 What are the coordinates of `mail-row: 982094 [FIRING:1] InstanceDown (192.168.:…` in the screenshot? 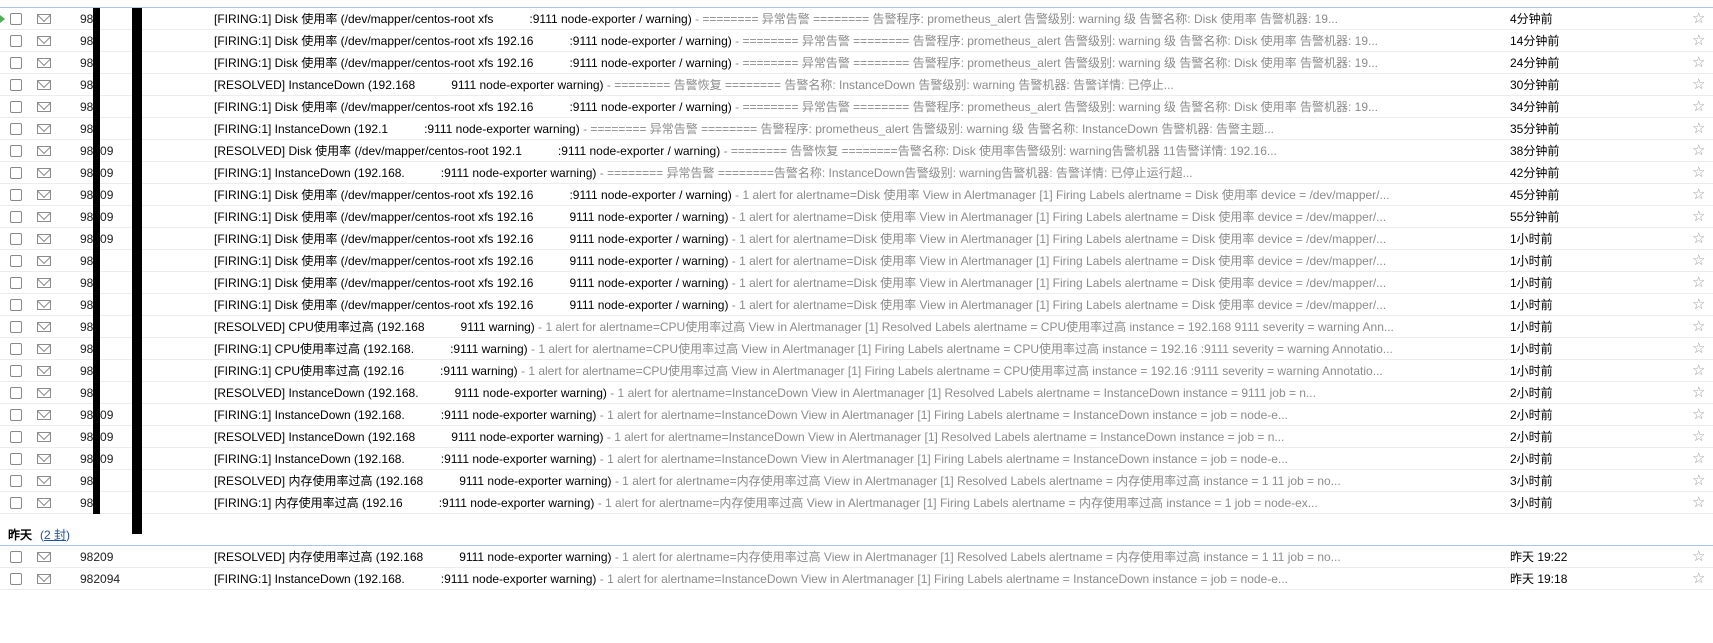 It's located at (856, 579).